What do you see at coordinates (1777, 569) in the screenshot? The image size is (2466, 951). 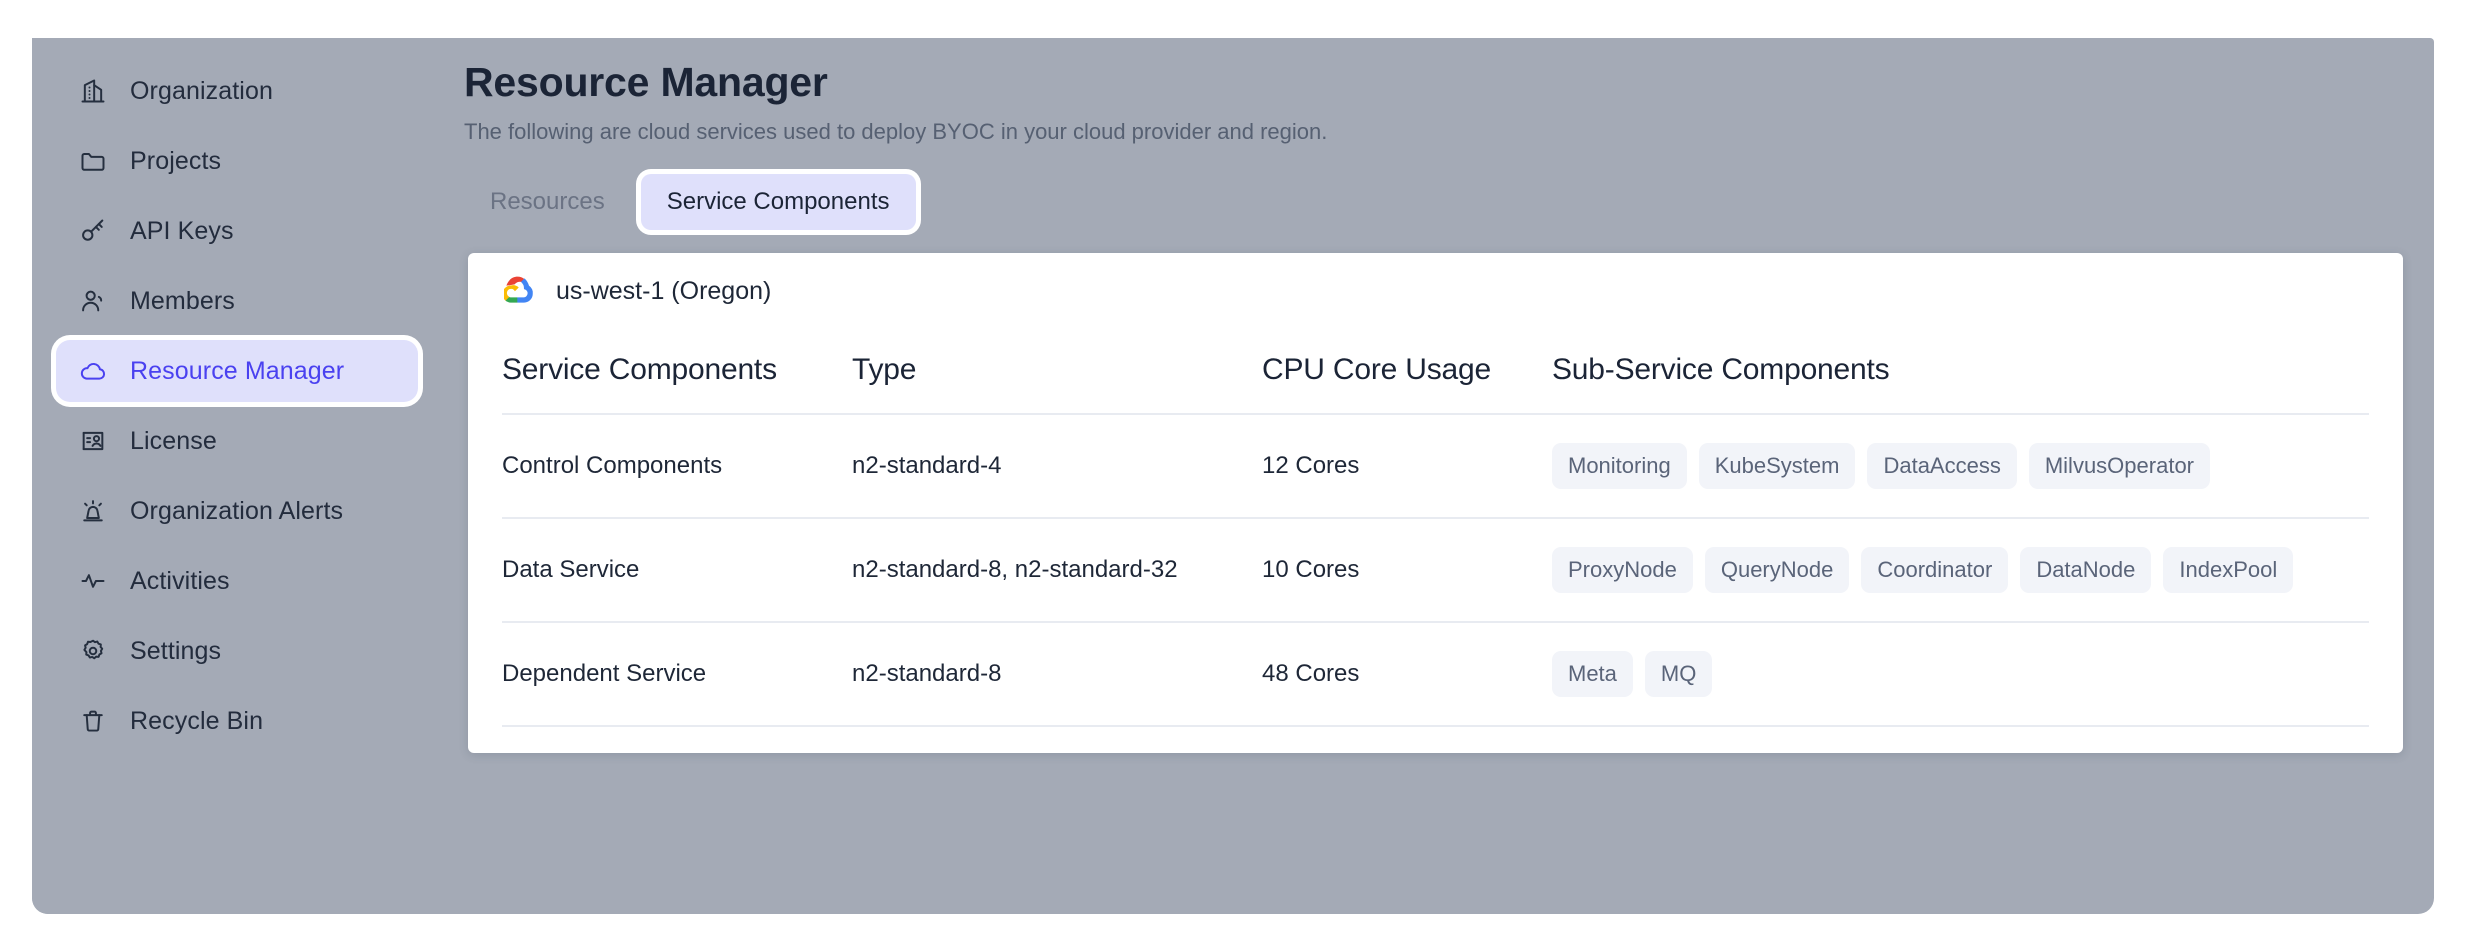 I see `sub-service-tag: QueryNode` at bounding box center [1777, 569].